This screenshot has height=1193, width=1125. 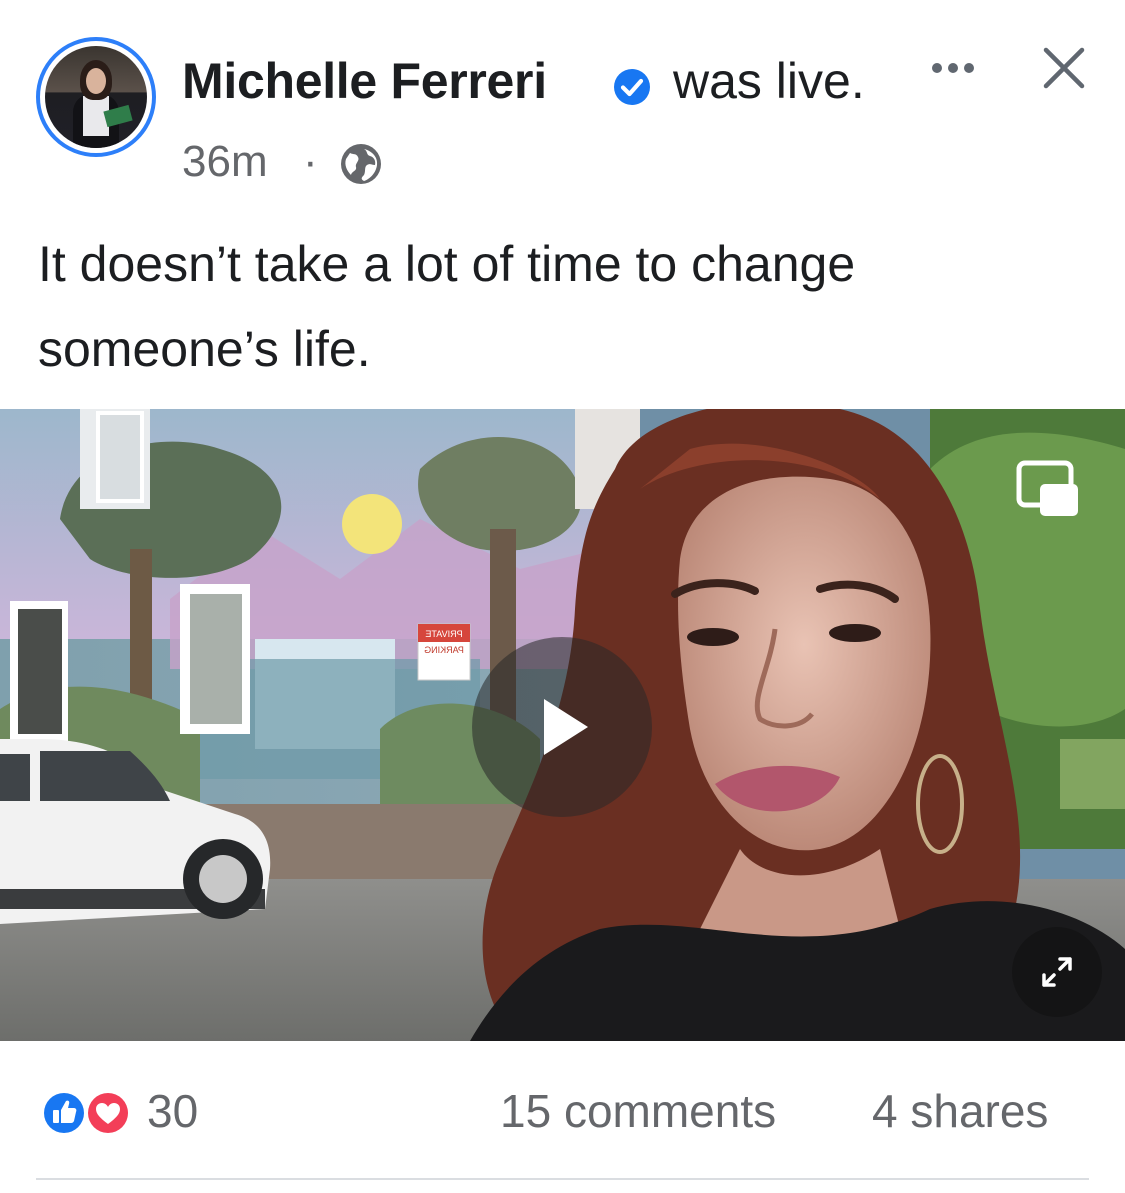 I want to click on play-button, so click(x=562, y=727).